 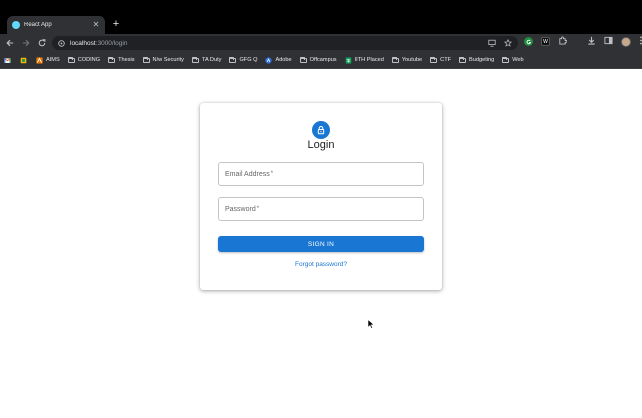 I want to click on sign-in-button: SIGN IN, so click(x=321, y=244).